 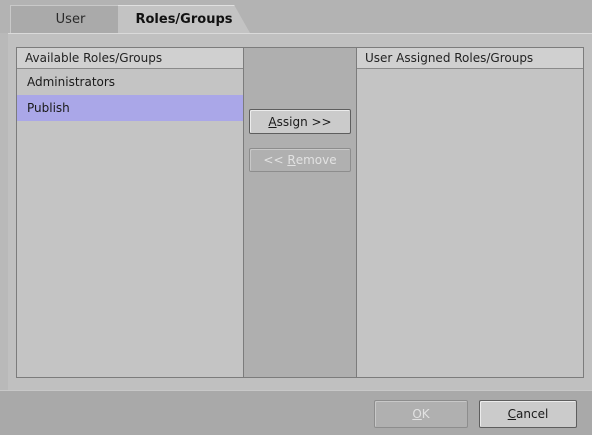 I want to click on list-item-administrators: Administrators, so click(x=130, y=82).